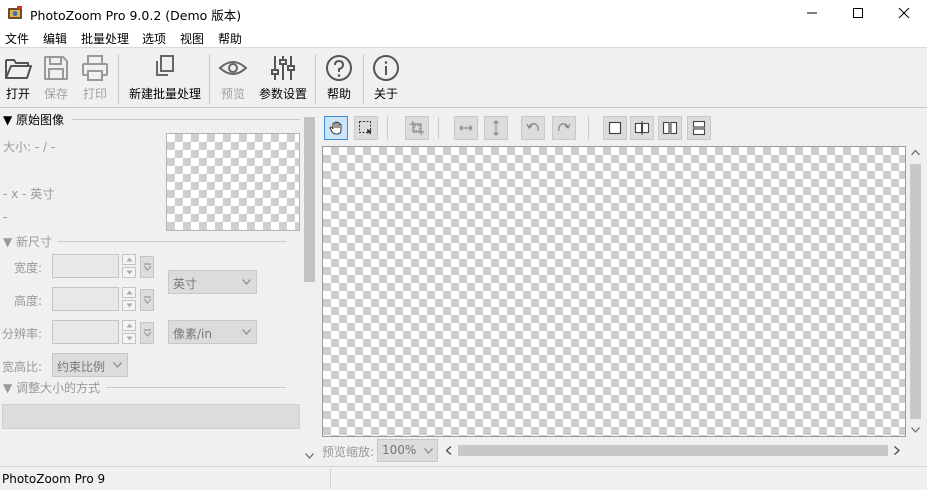 The image size is (927, 490). I want to click on menu-edit: 编辑, so click(55, 38).